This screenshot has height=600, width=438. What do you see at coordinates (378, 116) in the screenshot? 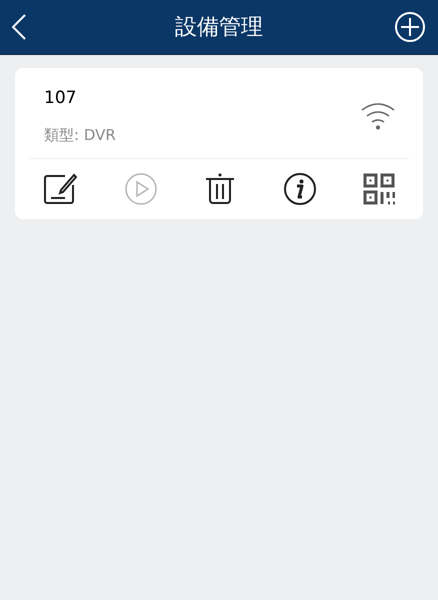
I see `wifi-icon` at bounding box center [378, 116].